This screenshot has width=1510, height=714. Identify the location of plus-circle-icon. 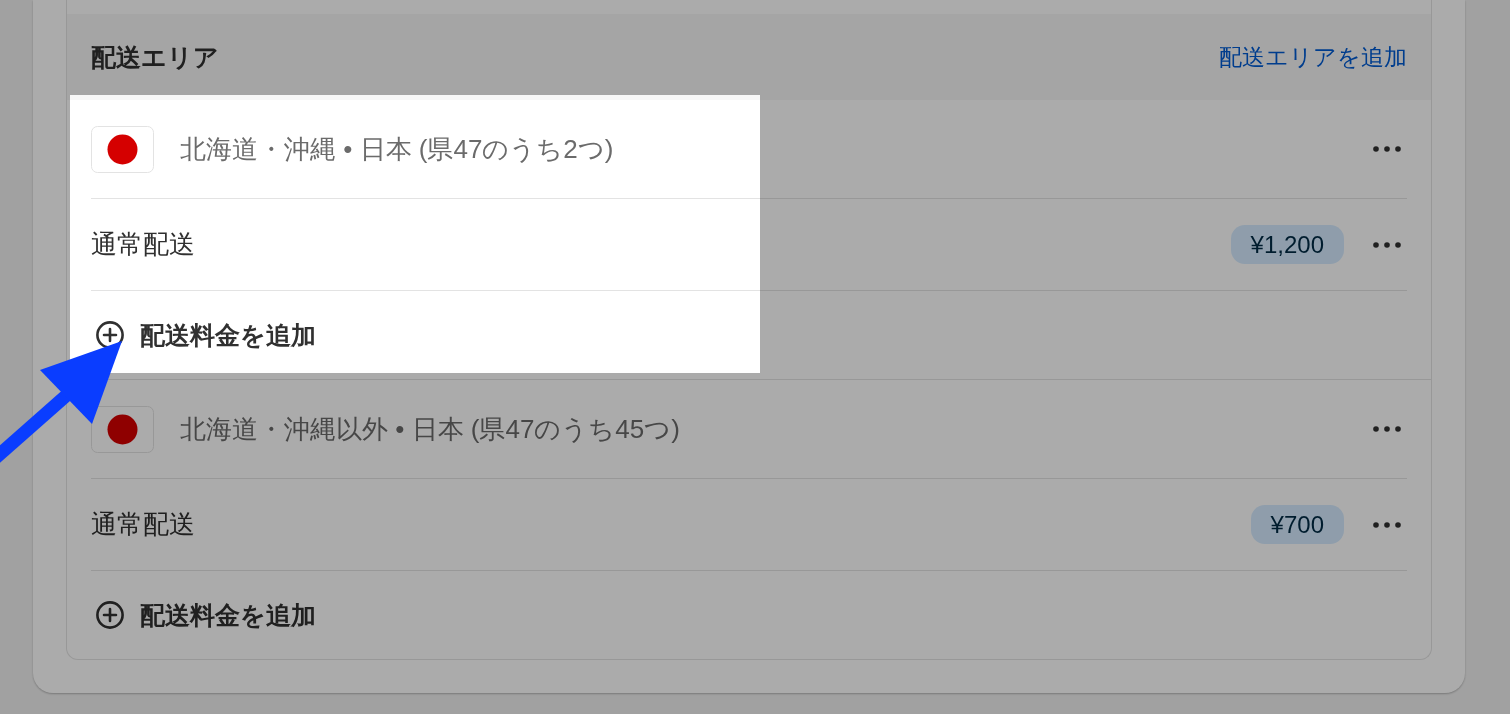
(110, 615).